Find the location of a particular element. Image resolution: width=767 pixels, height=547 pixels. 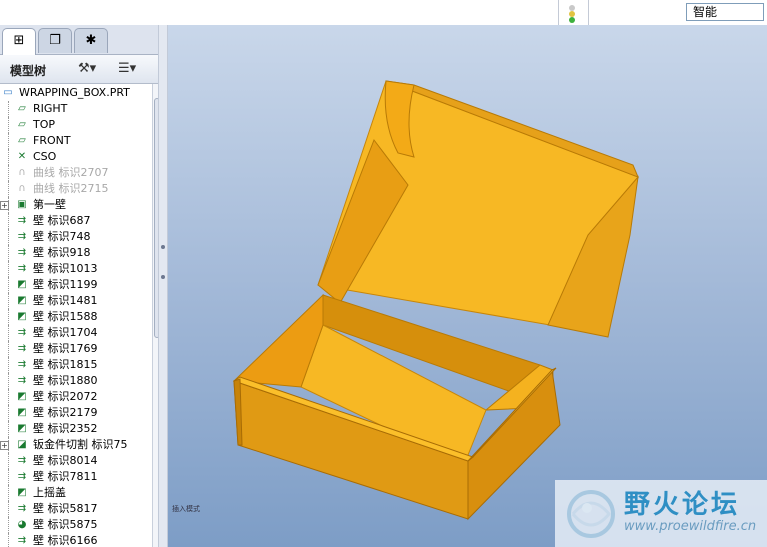

tree-item-label: 壁 标识748 is located at coordinates (62, 236).